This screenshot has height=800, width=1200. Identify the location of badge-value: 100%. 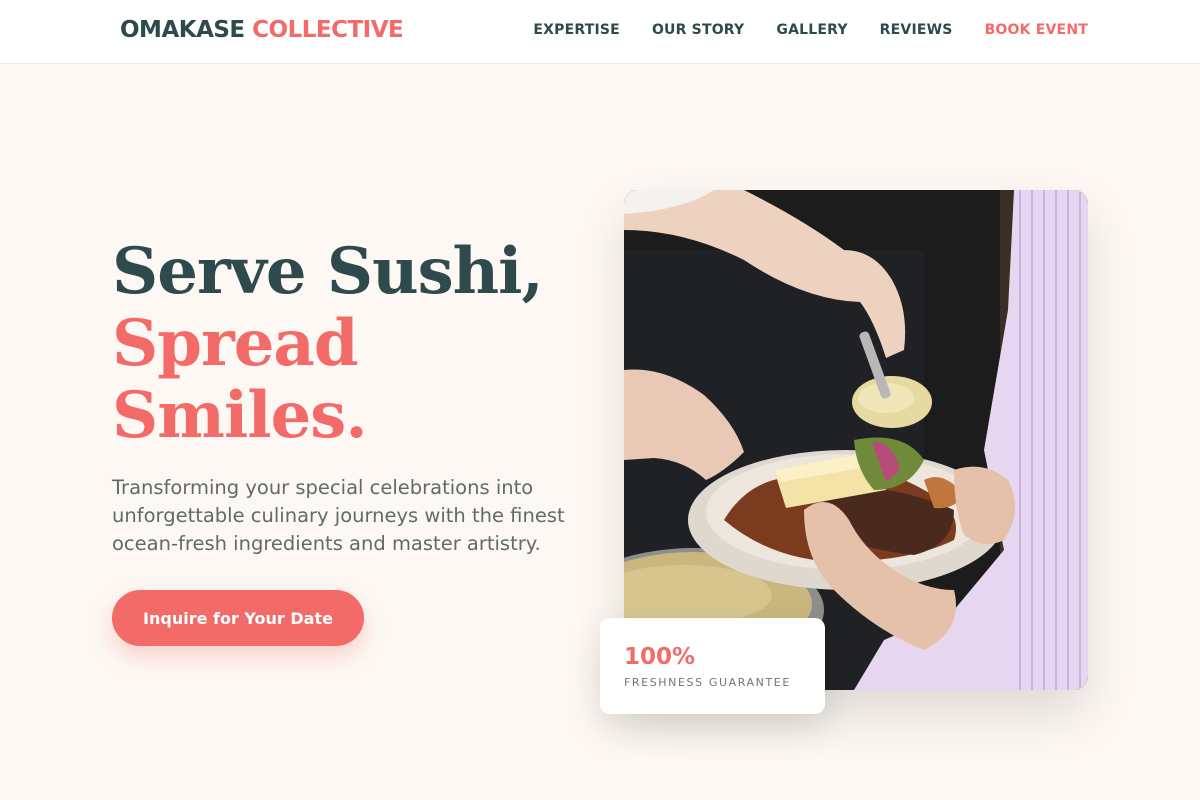
(660, 657).